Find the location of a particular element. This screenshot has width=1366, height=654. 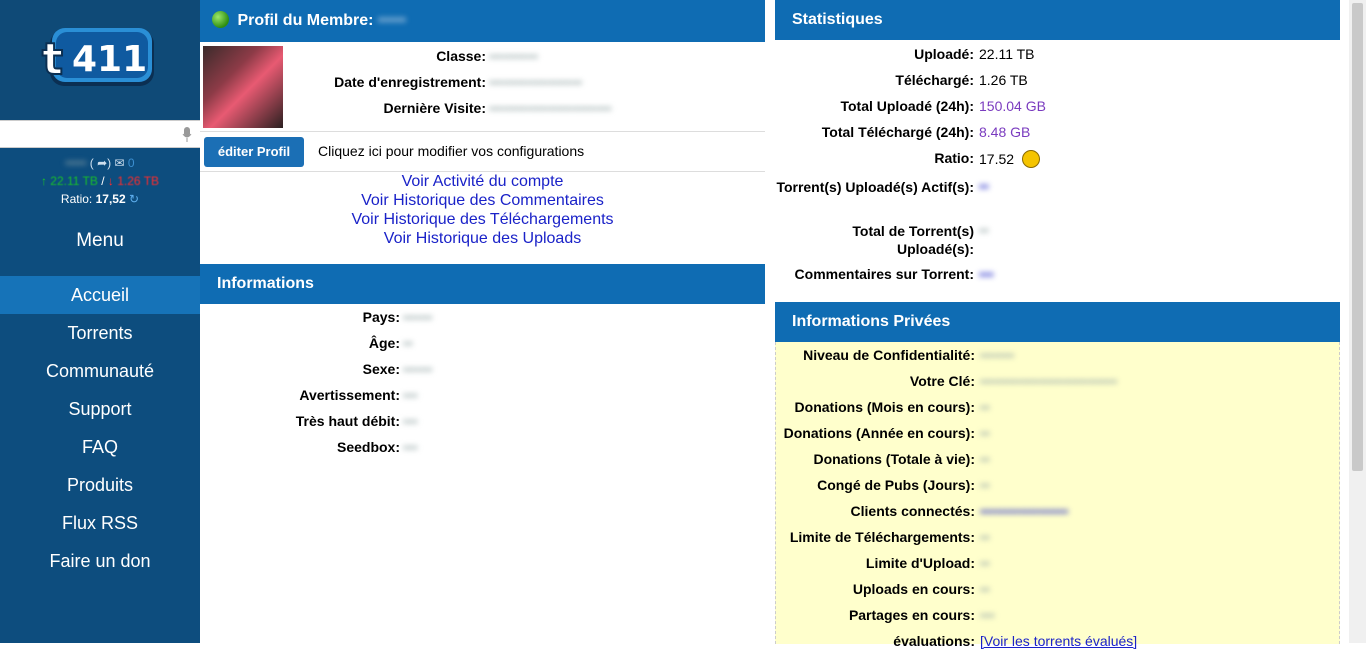

private-row: Donations (Année en cours): •• is located at coordinates (1057, 433).